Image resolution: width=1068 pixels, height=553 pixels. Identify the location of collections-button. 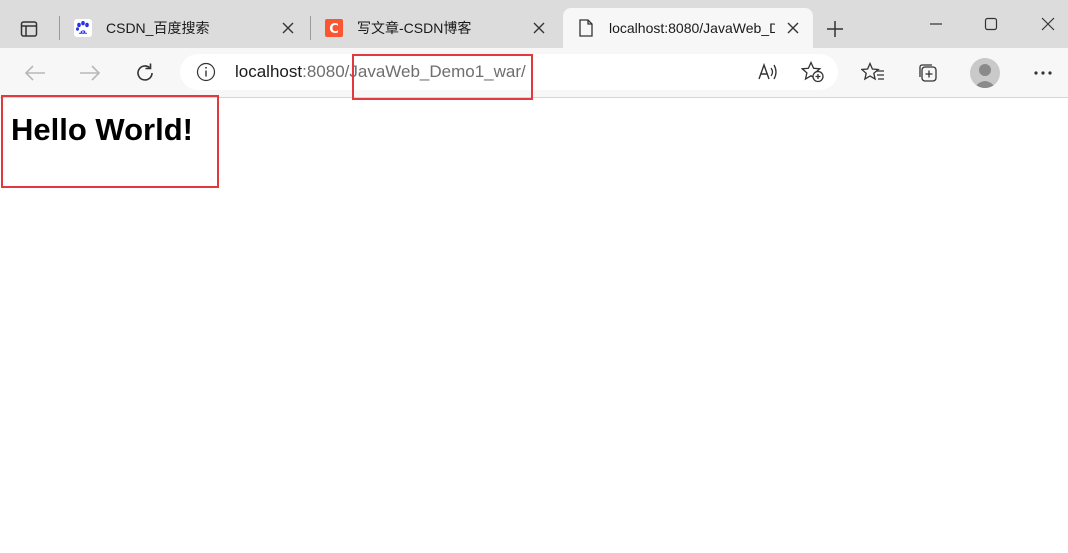
(928, 73).